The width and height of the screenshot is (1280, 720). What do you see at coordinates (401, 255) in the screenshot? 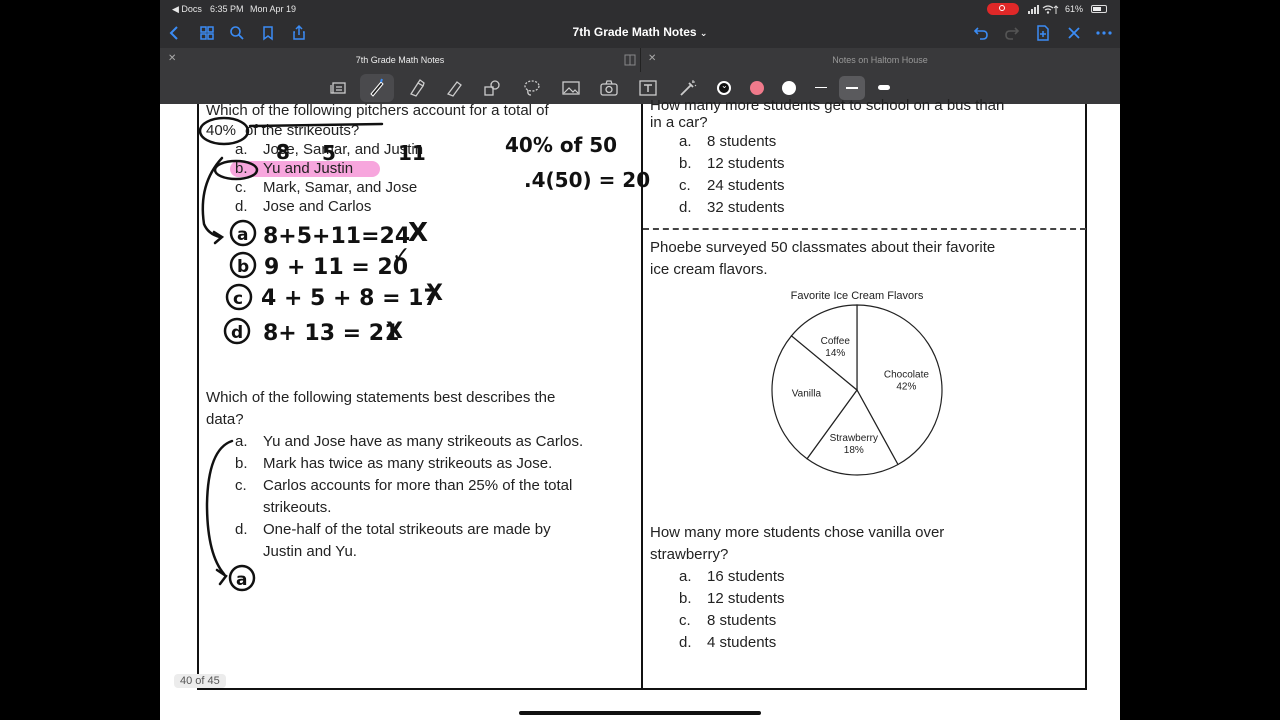
I see `hw-work-b-mark: ✓` at bounding box center [401, 255].